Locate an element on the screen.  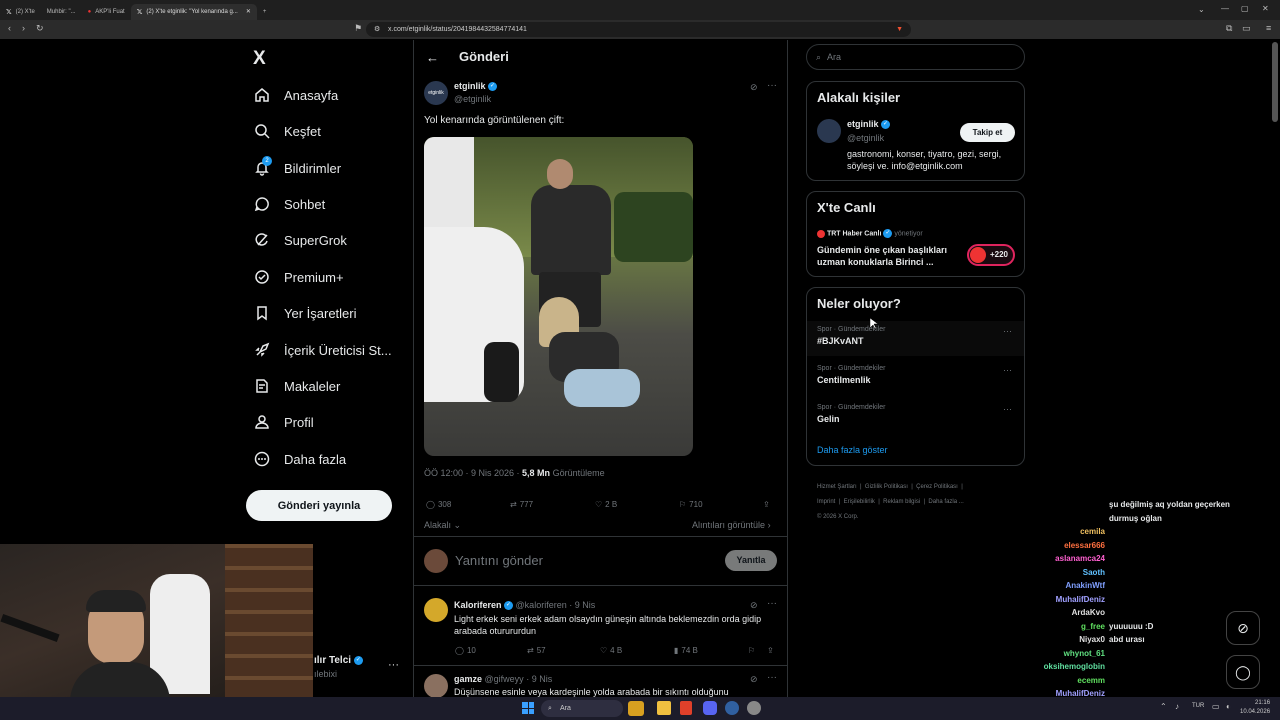
show-more-link: Daha fazla göster is located at coordinates (852, 450).